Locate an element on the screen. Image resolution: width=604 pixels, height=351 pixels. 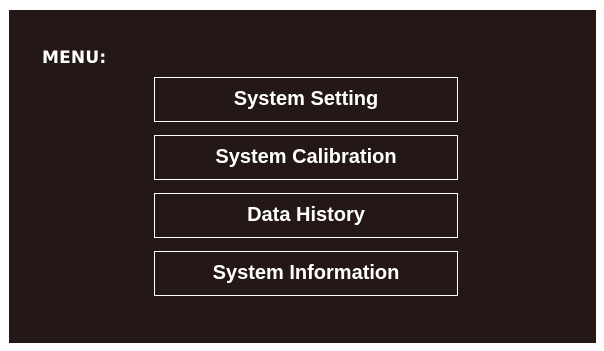
system-setting-button: System Setting is located at coordinates (306, 99).